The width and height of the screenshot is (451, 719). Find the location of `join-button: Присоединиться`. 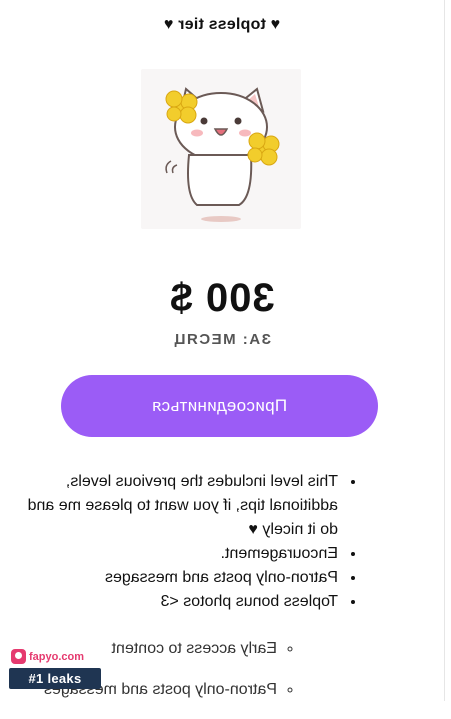

join-button: Присоединиться is located at coordinates (219, 406).